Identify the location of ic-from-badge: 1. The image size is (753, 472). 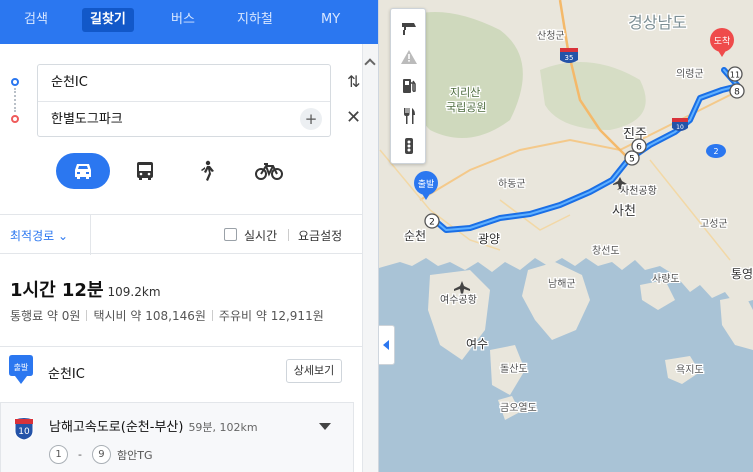
(58, 454).